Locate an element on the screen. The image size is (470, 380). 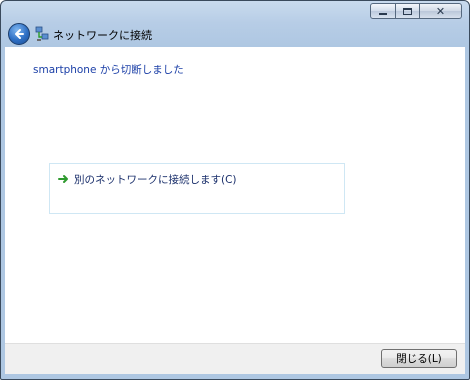
maximize-button is located at coordinates (408, 11).